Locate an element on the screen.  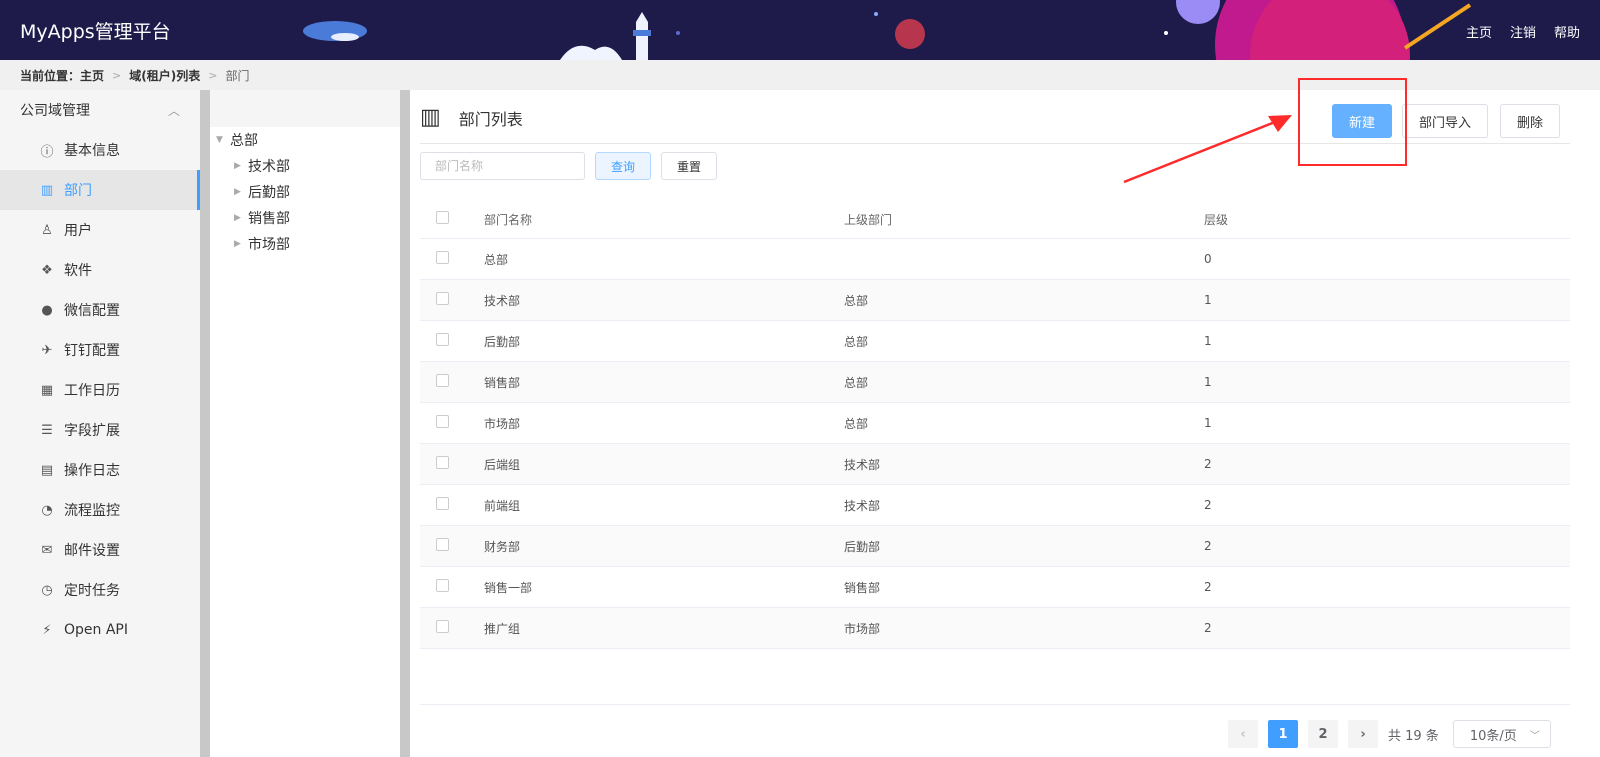
sidebar-item-flow-monitor: ◔ 流程监控 is located at coordinates (100, 510).